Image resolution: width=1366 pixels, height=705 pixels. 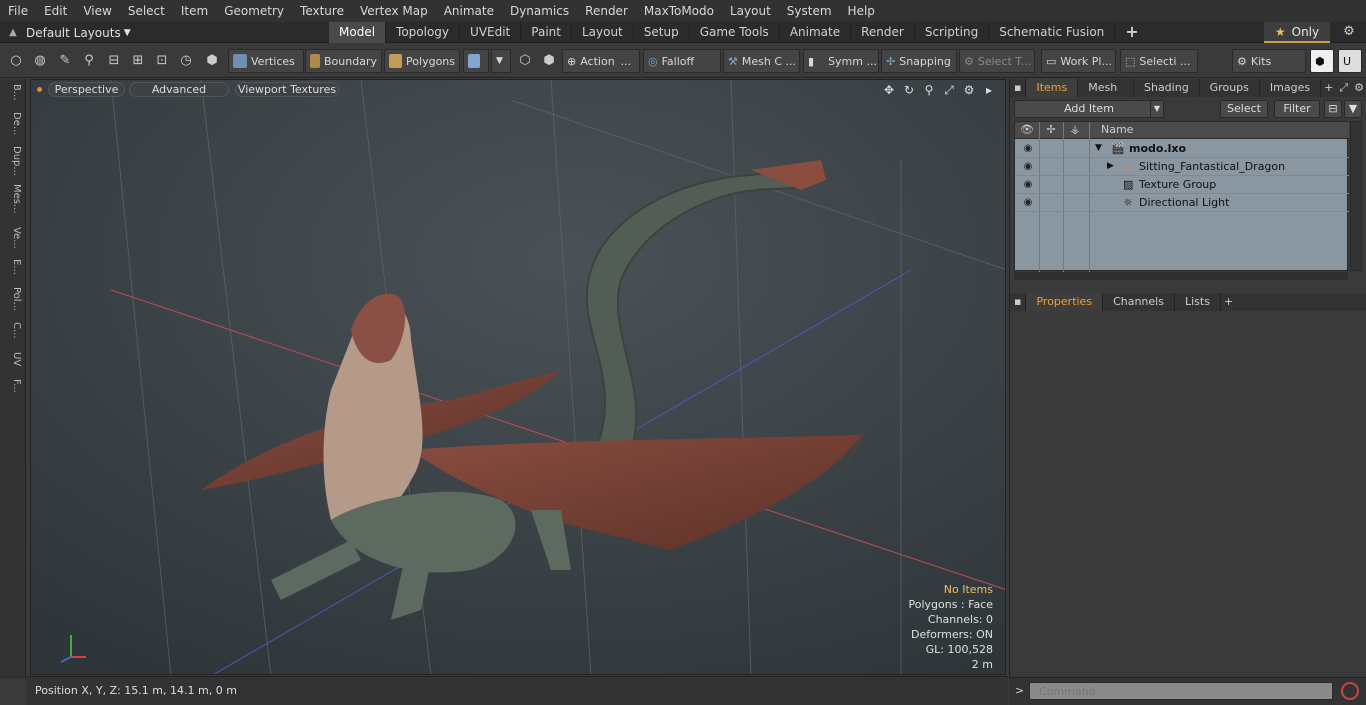 What do you see at coordinates (809, 11) in the screenshot?
I see `menu-system: System` at bounding box center [809, 11].